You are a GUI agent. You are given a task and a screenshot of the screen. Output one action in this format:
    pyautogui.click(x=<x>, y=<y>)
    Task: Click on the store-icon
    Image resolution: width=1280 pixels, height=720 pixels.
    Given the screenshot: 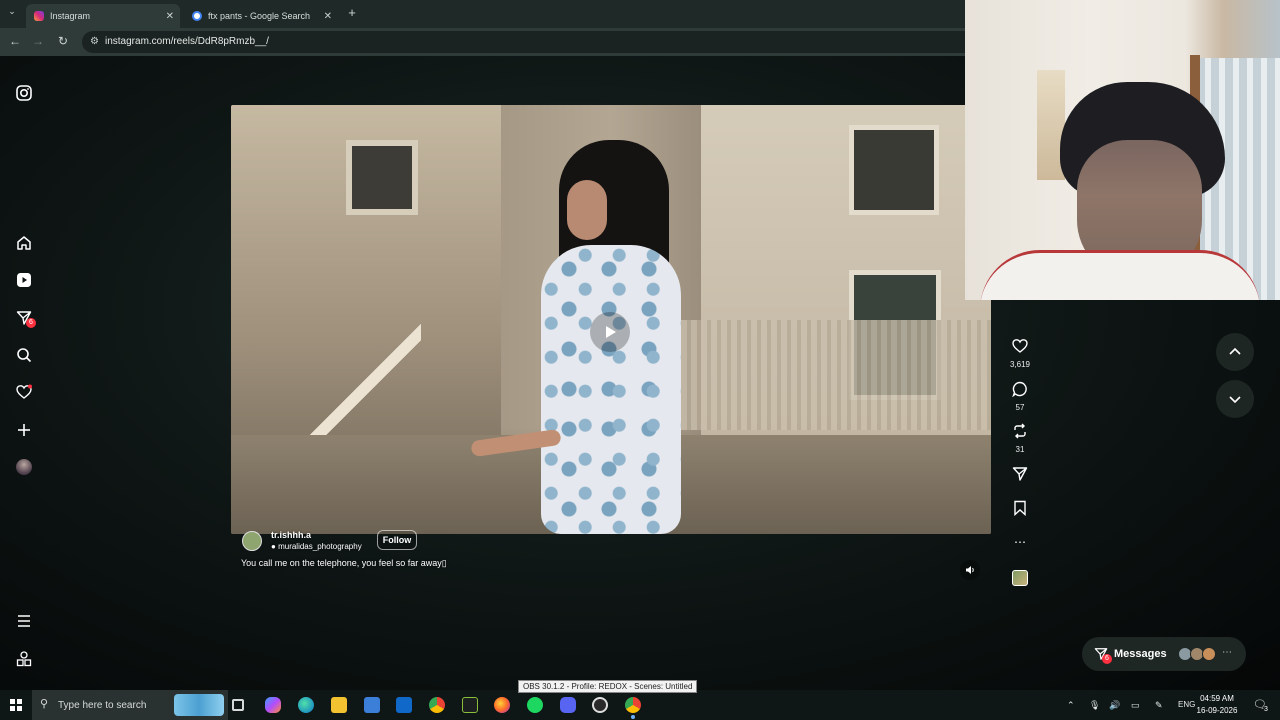 What is the action you would take?
    pyautogui.click(x=372, y=705)
    